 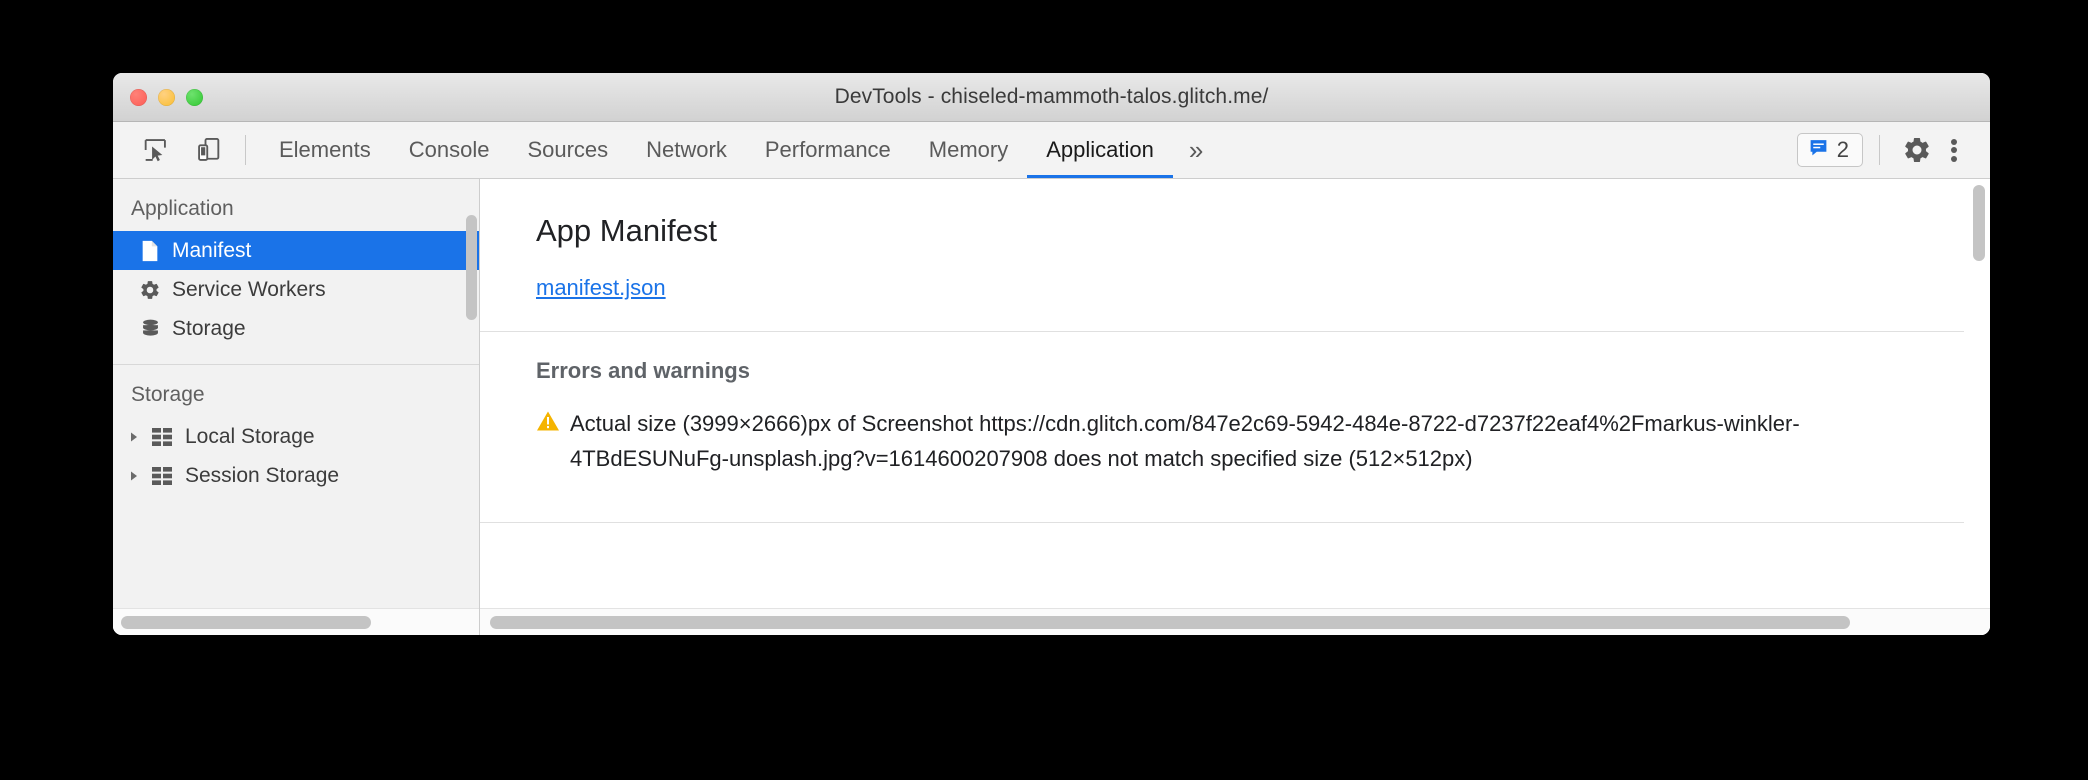 What do you see at coordinates (643, 370) in the screenshot?
I see `errors-section-title: Errors and warnings` at bounding box center [643, 370].